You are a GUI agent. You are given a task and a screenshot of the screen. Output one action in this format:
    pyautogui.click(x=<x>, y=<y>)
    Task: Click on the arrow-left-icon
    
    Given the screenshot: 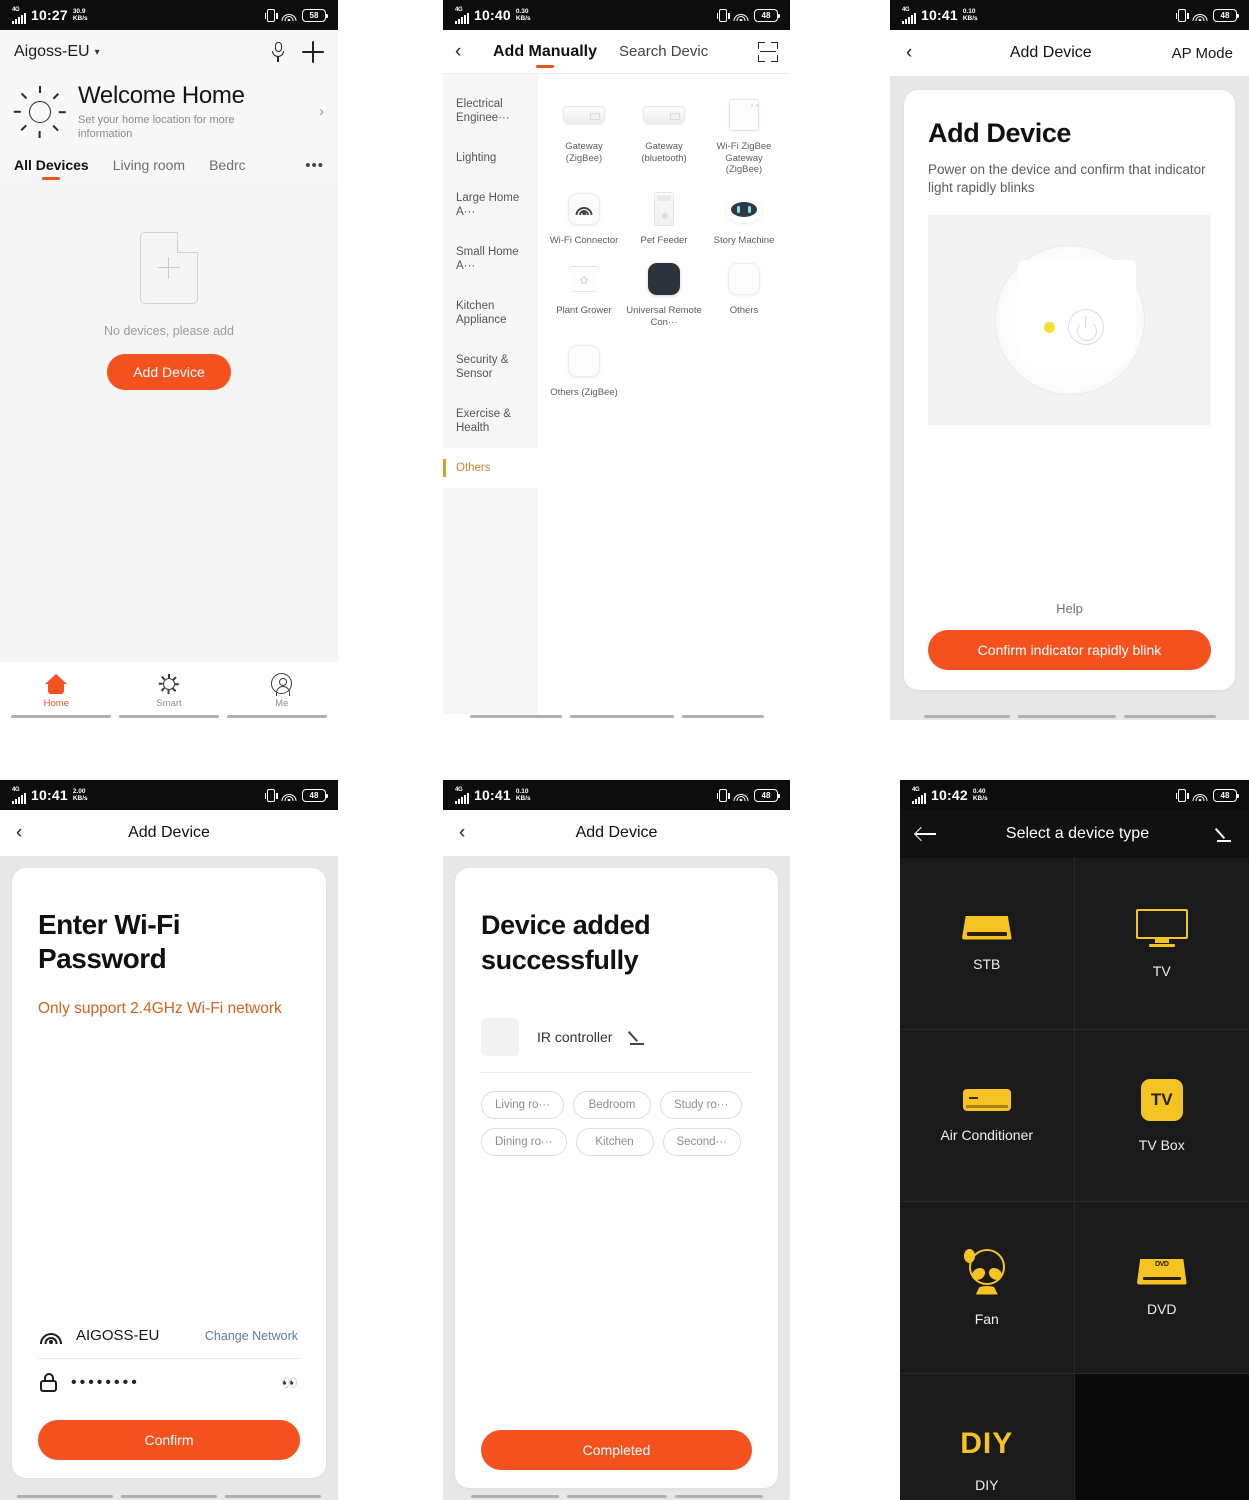 What is the action you would take?
    pyautogui.click(x=927, y=834)
    